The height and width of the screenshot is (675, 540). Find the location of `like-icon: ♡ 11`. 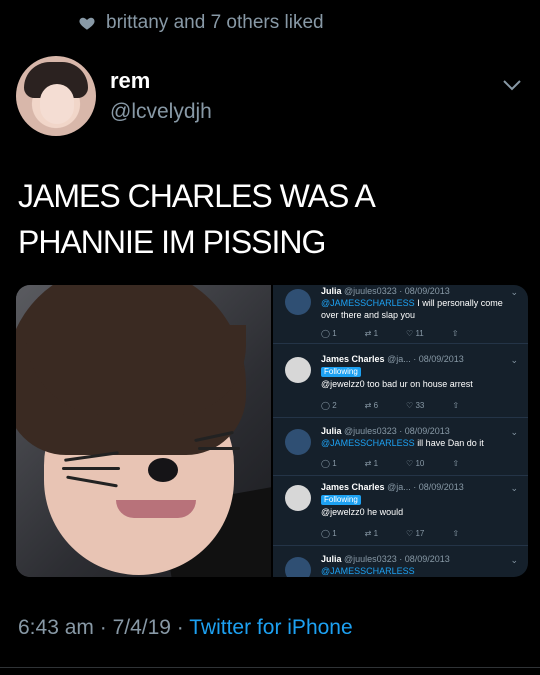

like-icon: ♡ 11 is located at coordinates (415, 333).